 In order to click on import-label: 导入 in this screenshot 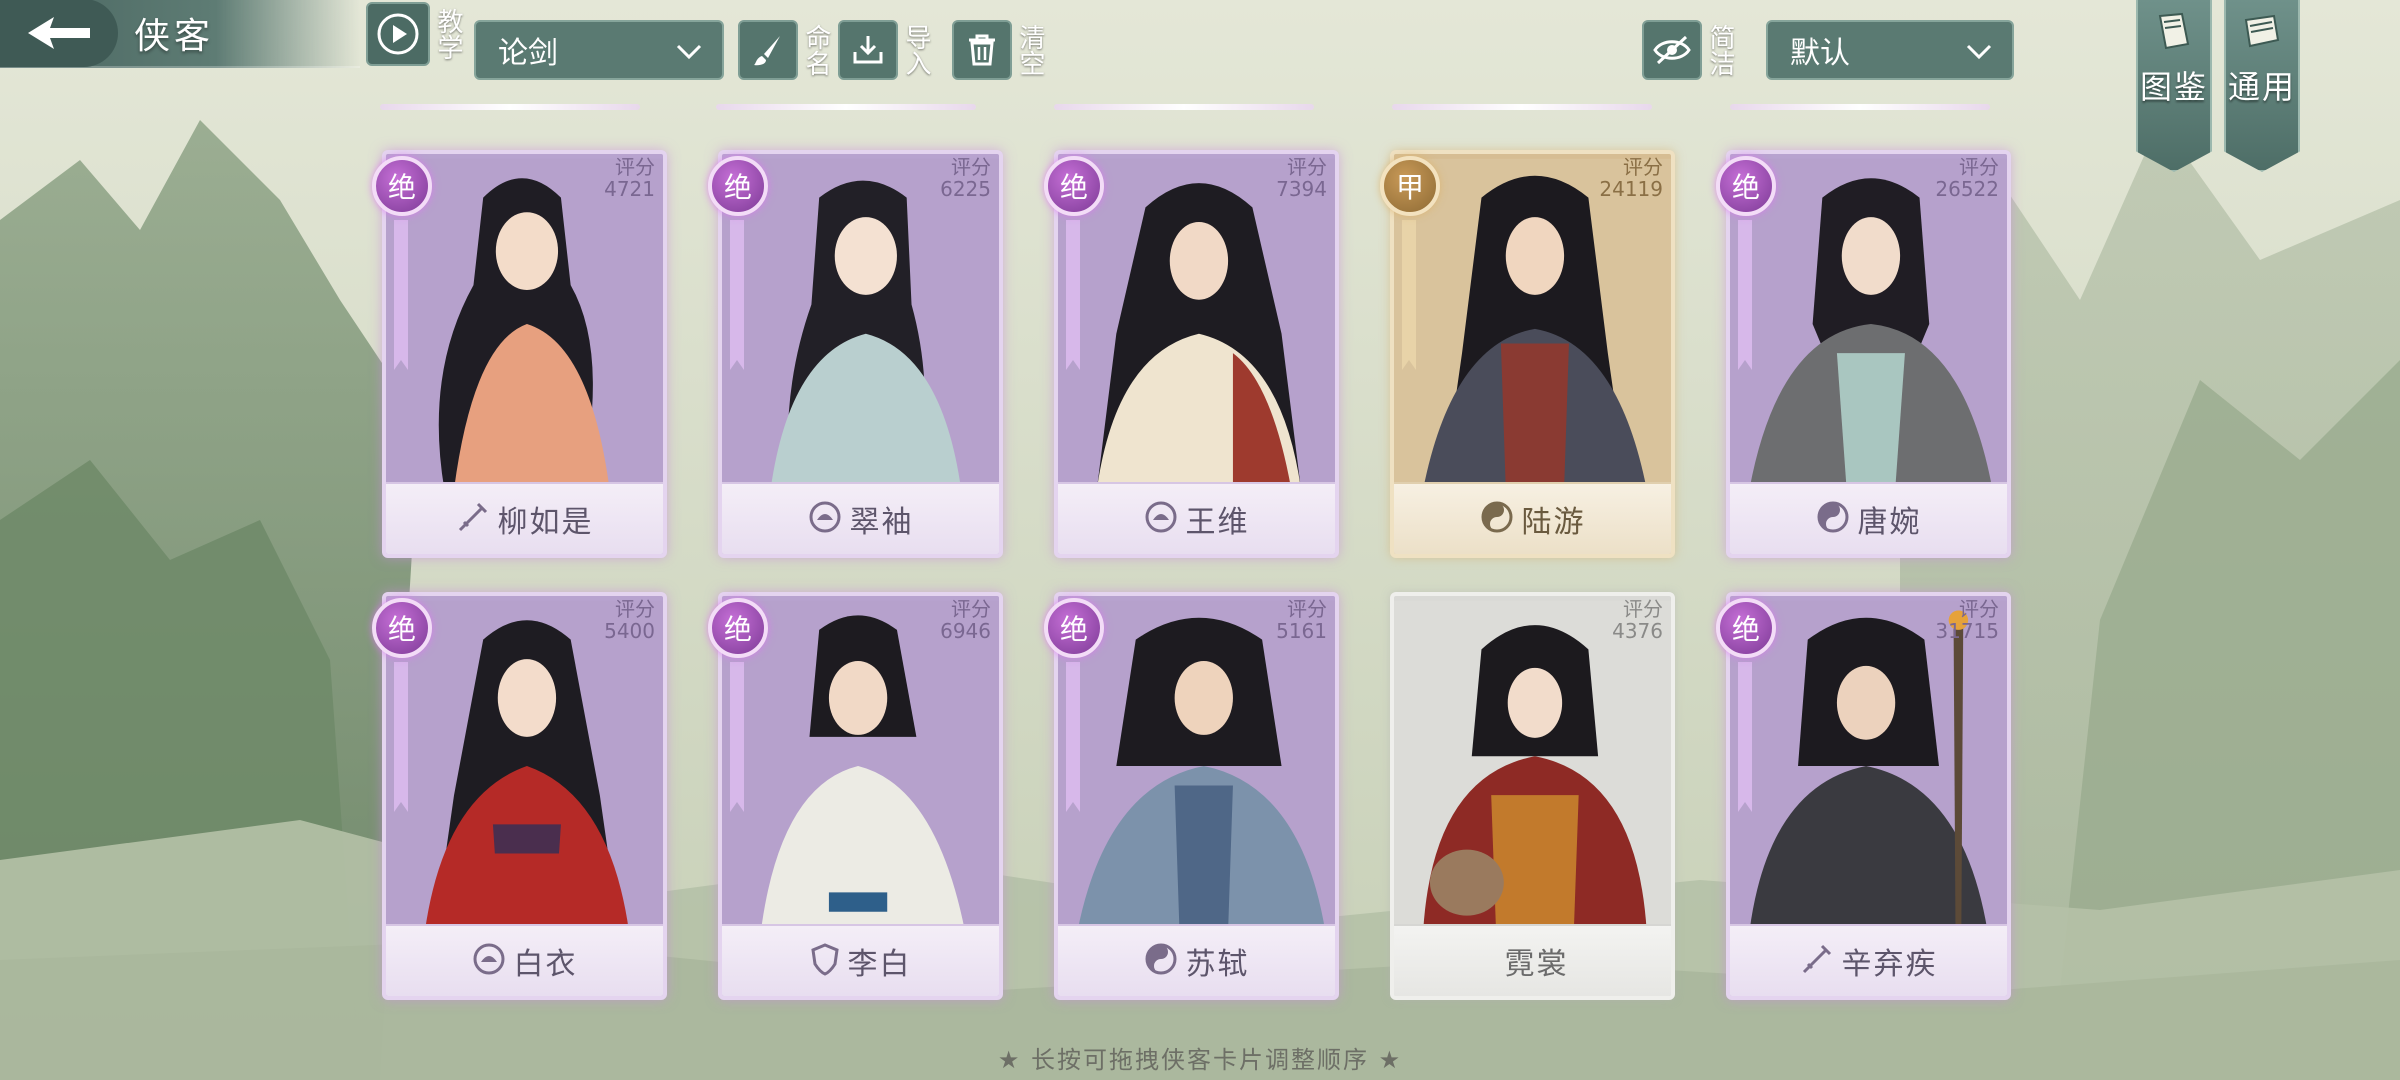, I will do `click(916, 50)`.